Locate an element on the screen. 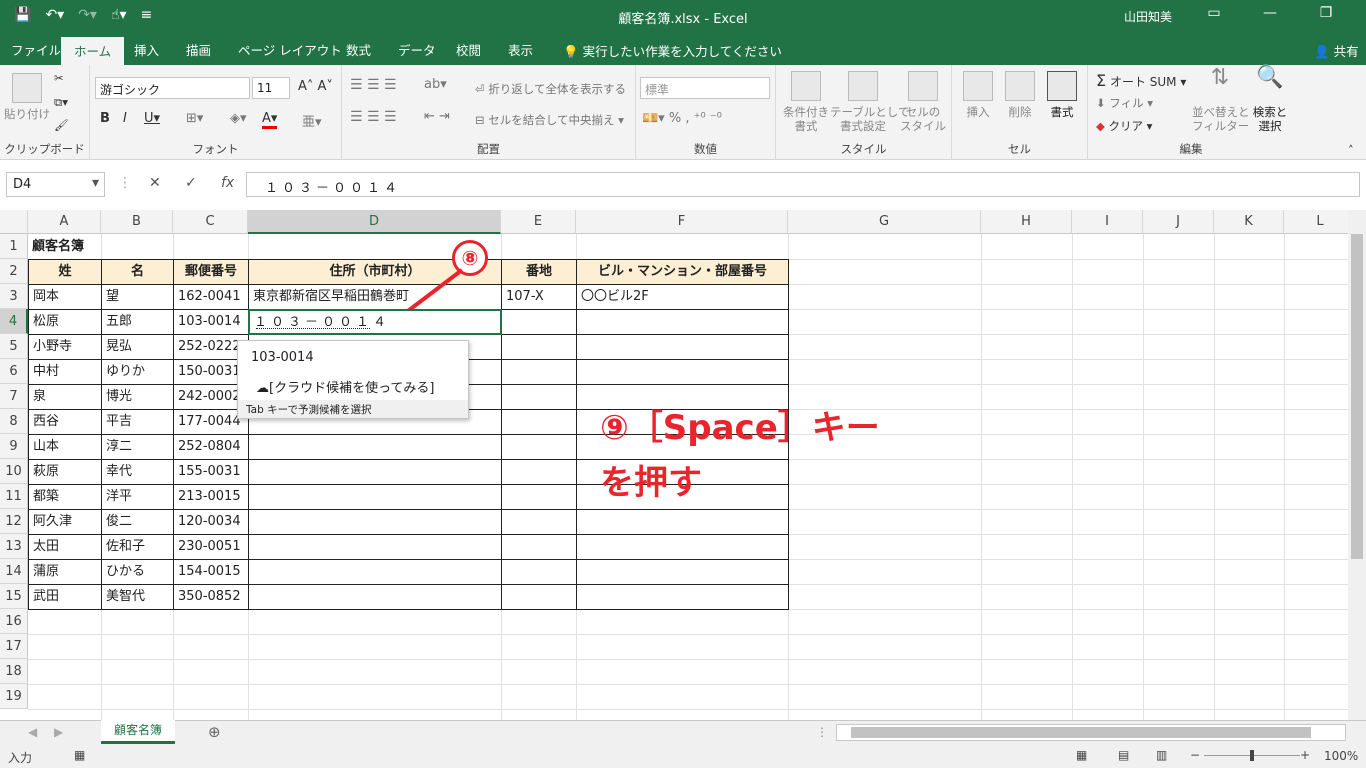 This screenshot has width=1366, height=768. tab-insert: 挿入 is located at coordinates (146, 49).